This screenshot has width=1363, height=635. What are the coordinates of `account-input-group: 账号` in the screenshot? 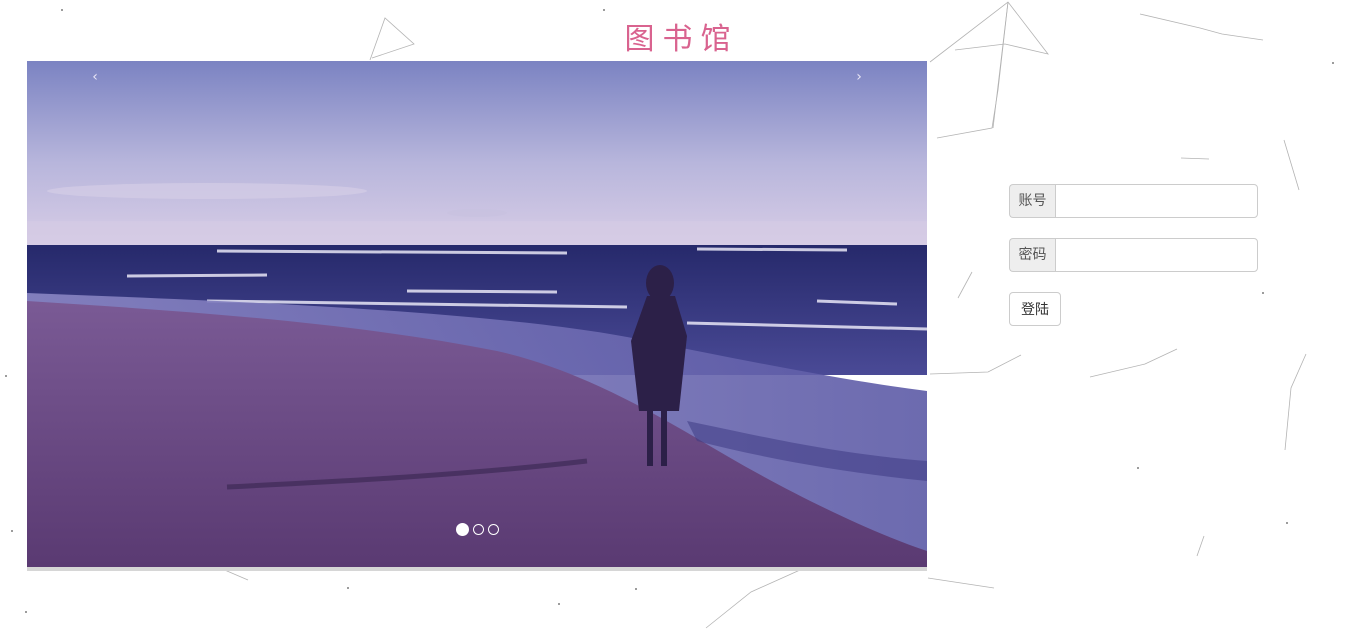 It's located at (1133, 201).